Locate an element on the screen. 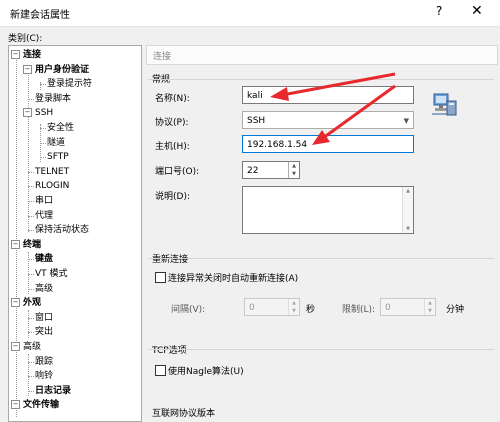  annotation-arrow-host is located at coordinates (354, 114).